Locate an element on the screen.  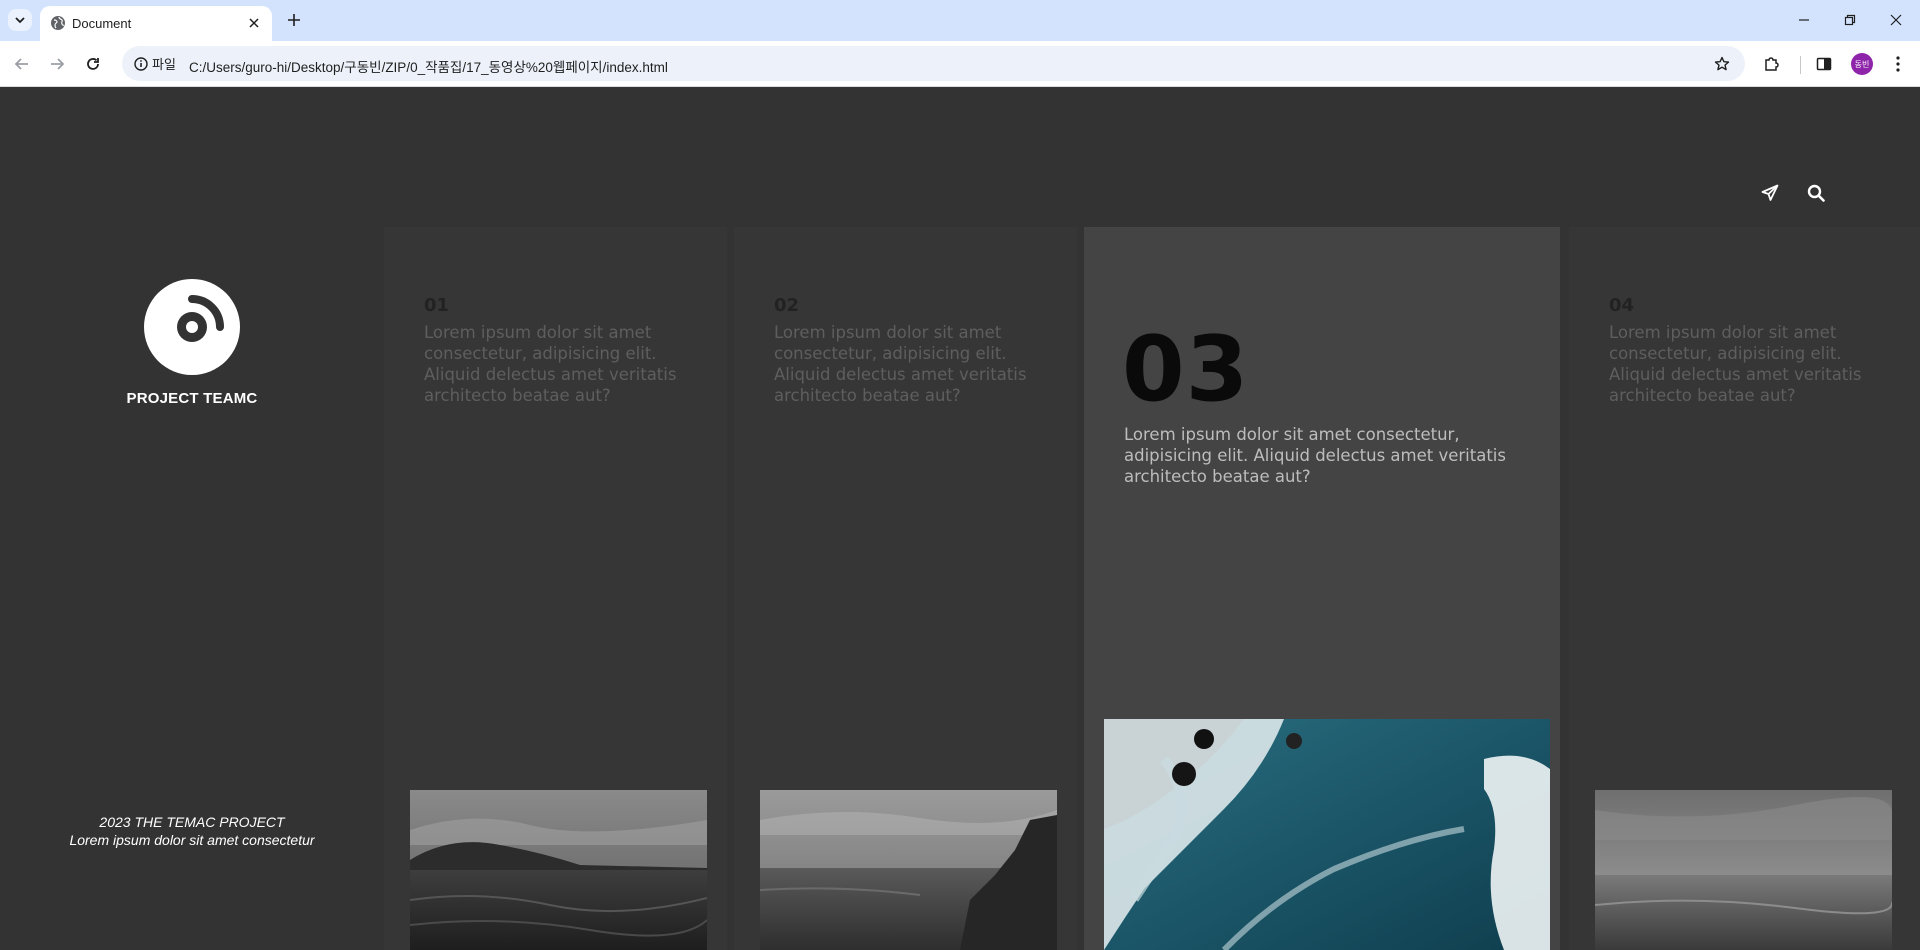
close-icon is located at coordinates (1896, 20).